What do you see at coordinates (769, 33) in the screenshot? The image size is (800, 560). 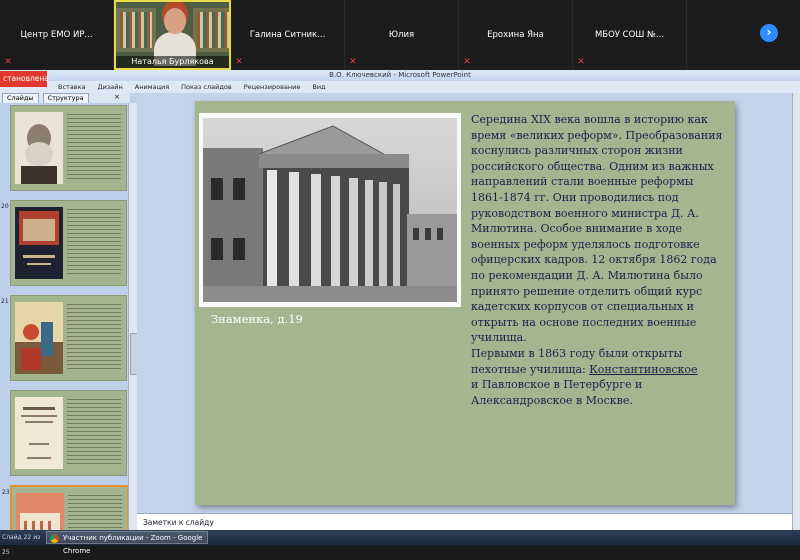 I see `chevron-right-icon: ›` at bounding box center [769, 33].